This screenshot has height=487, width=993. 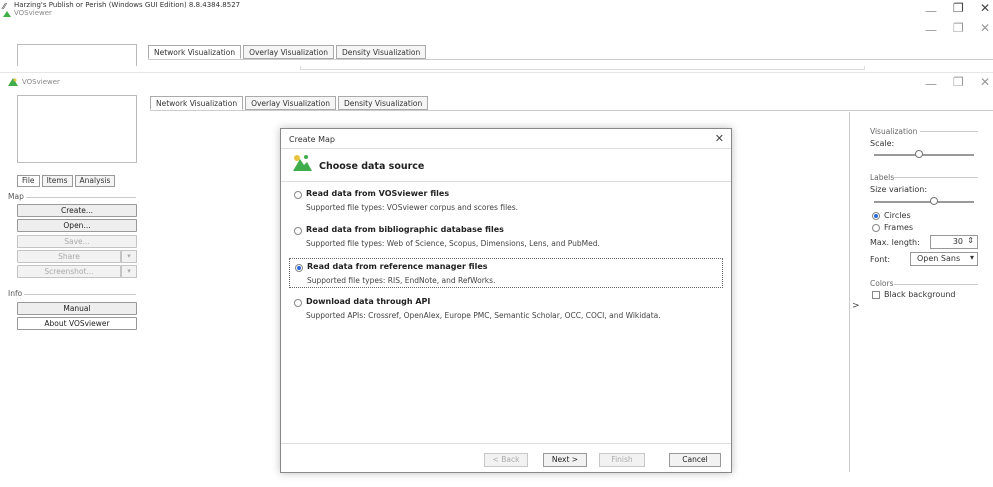 What do you see at coordinates (972, 257) in the screenshot?
I see `chevron-down-icon: ▾` at bounding box center [972, 257].